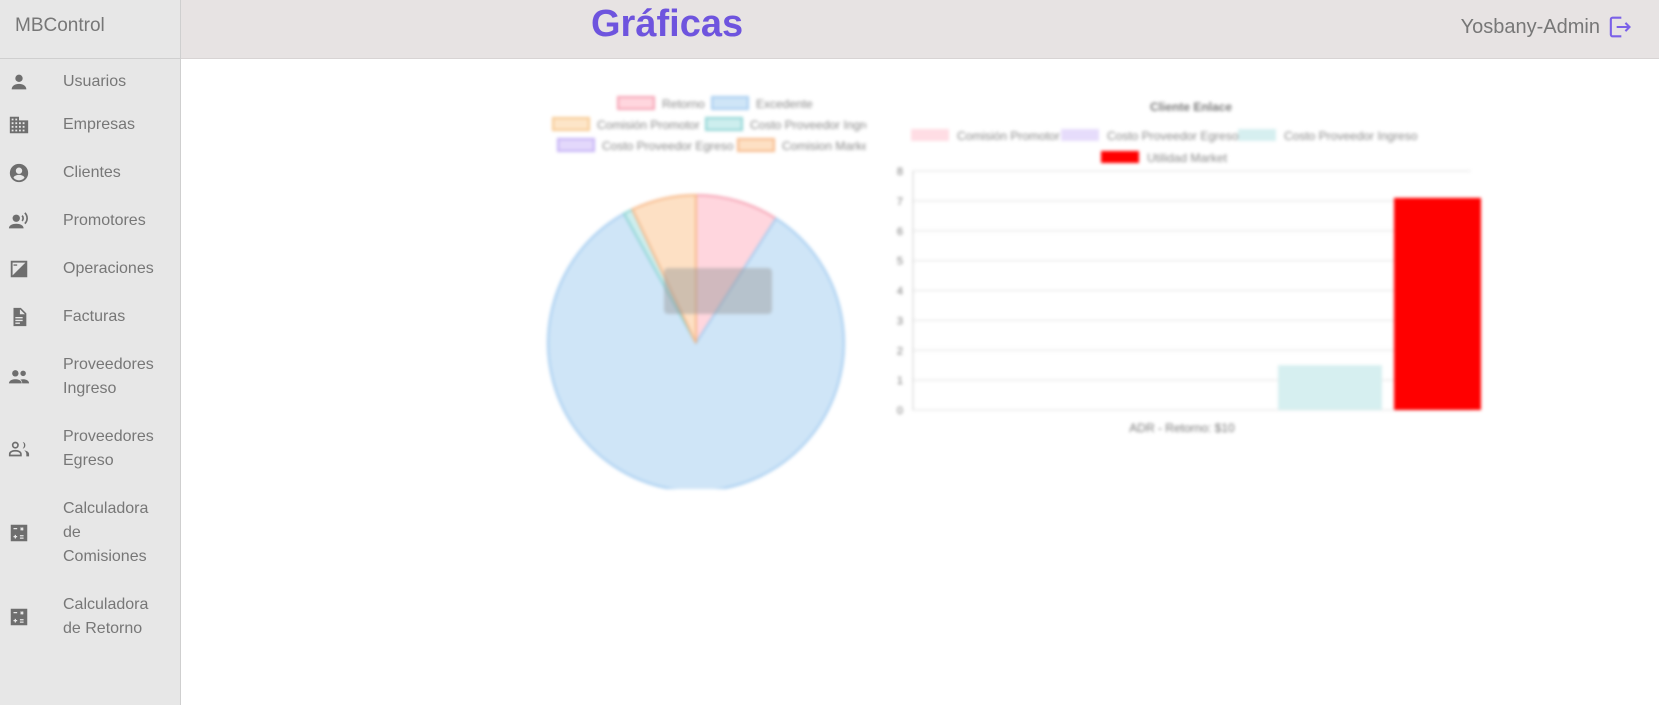 The height and width of the screenshot is (705, 1659). I want to click on sidebar-item-calculadora-comisiones: Calculadora de Comisiones, so click(90, 533).